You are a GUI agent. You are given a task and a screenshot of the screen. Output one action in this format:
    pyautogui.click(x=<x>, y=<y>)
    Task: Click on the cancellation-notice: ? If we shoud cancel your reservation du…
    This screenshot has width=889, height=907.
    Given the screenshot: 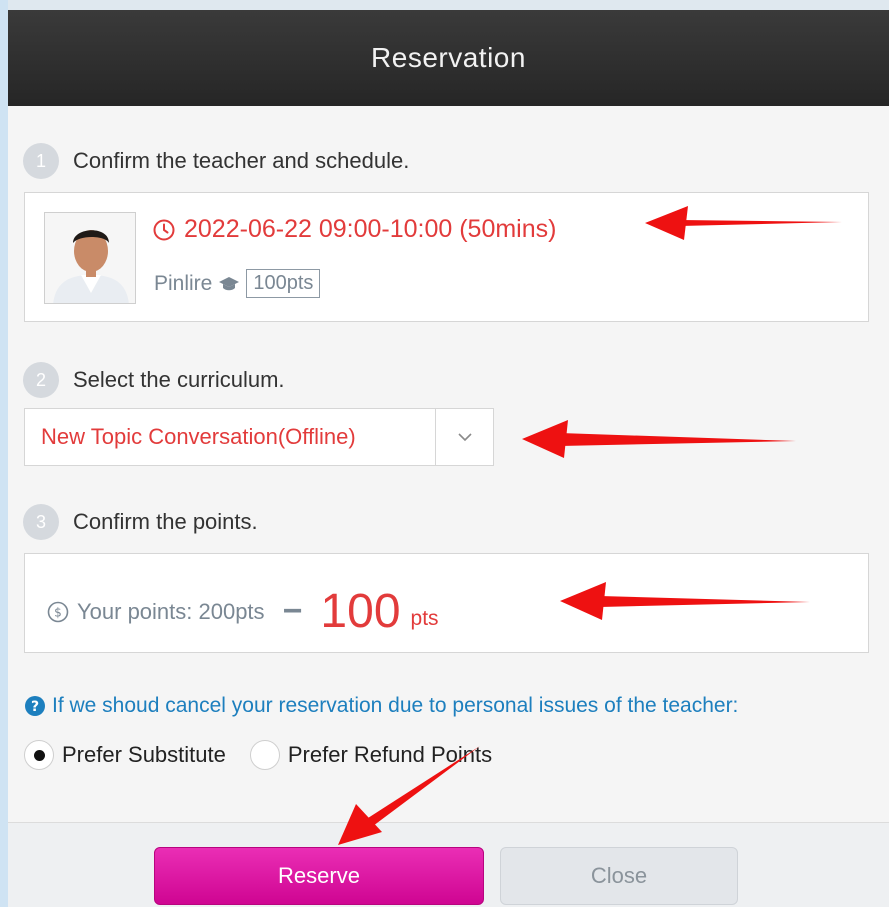 What is the action you would take?
    pyautogui.click(x=381, y=706)
    